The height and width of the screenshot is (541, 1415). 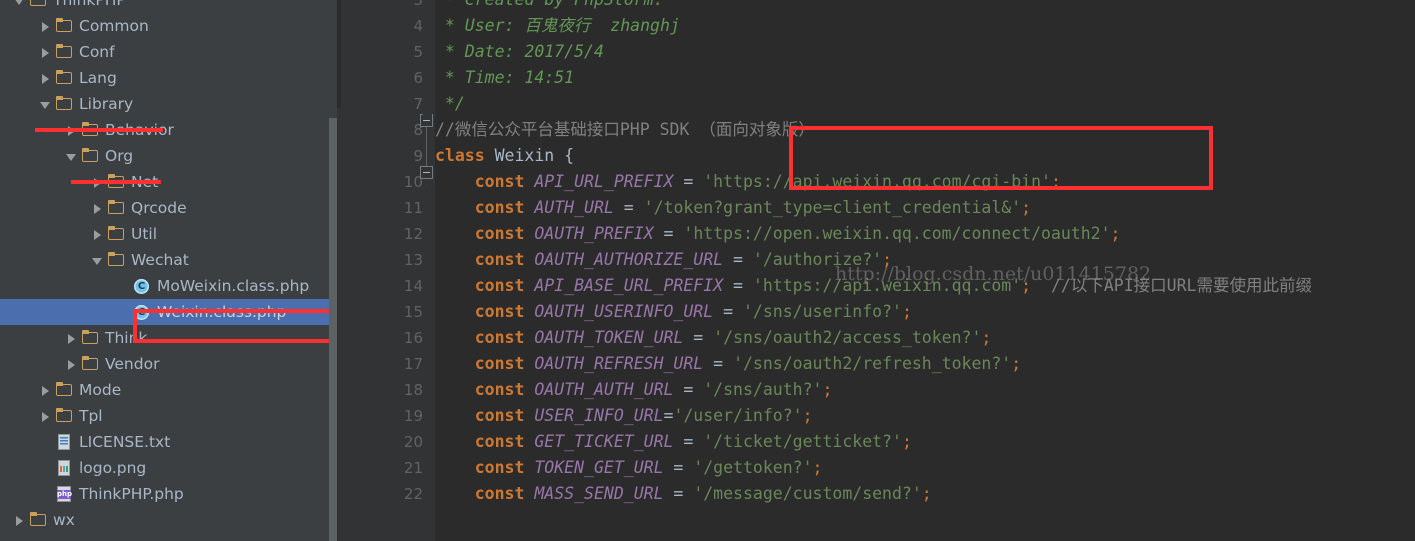 What do you see at coordinates (386, 270) in the screenshot?
I see `editor-gutter: 3 4 5 6 7 8 9 10 11 12 13 14 15 16 17 18 19 20 21 22` at bounding box center [386, 270].